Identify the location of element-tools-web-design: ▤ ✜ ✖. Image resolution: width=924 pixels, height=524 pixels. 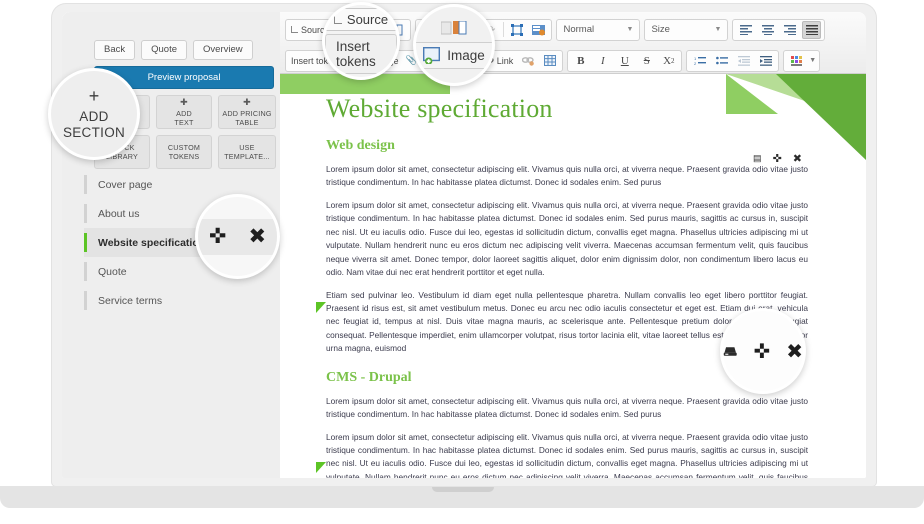
(777, 158).